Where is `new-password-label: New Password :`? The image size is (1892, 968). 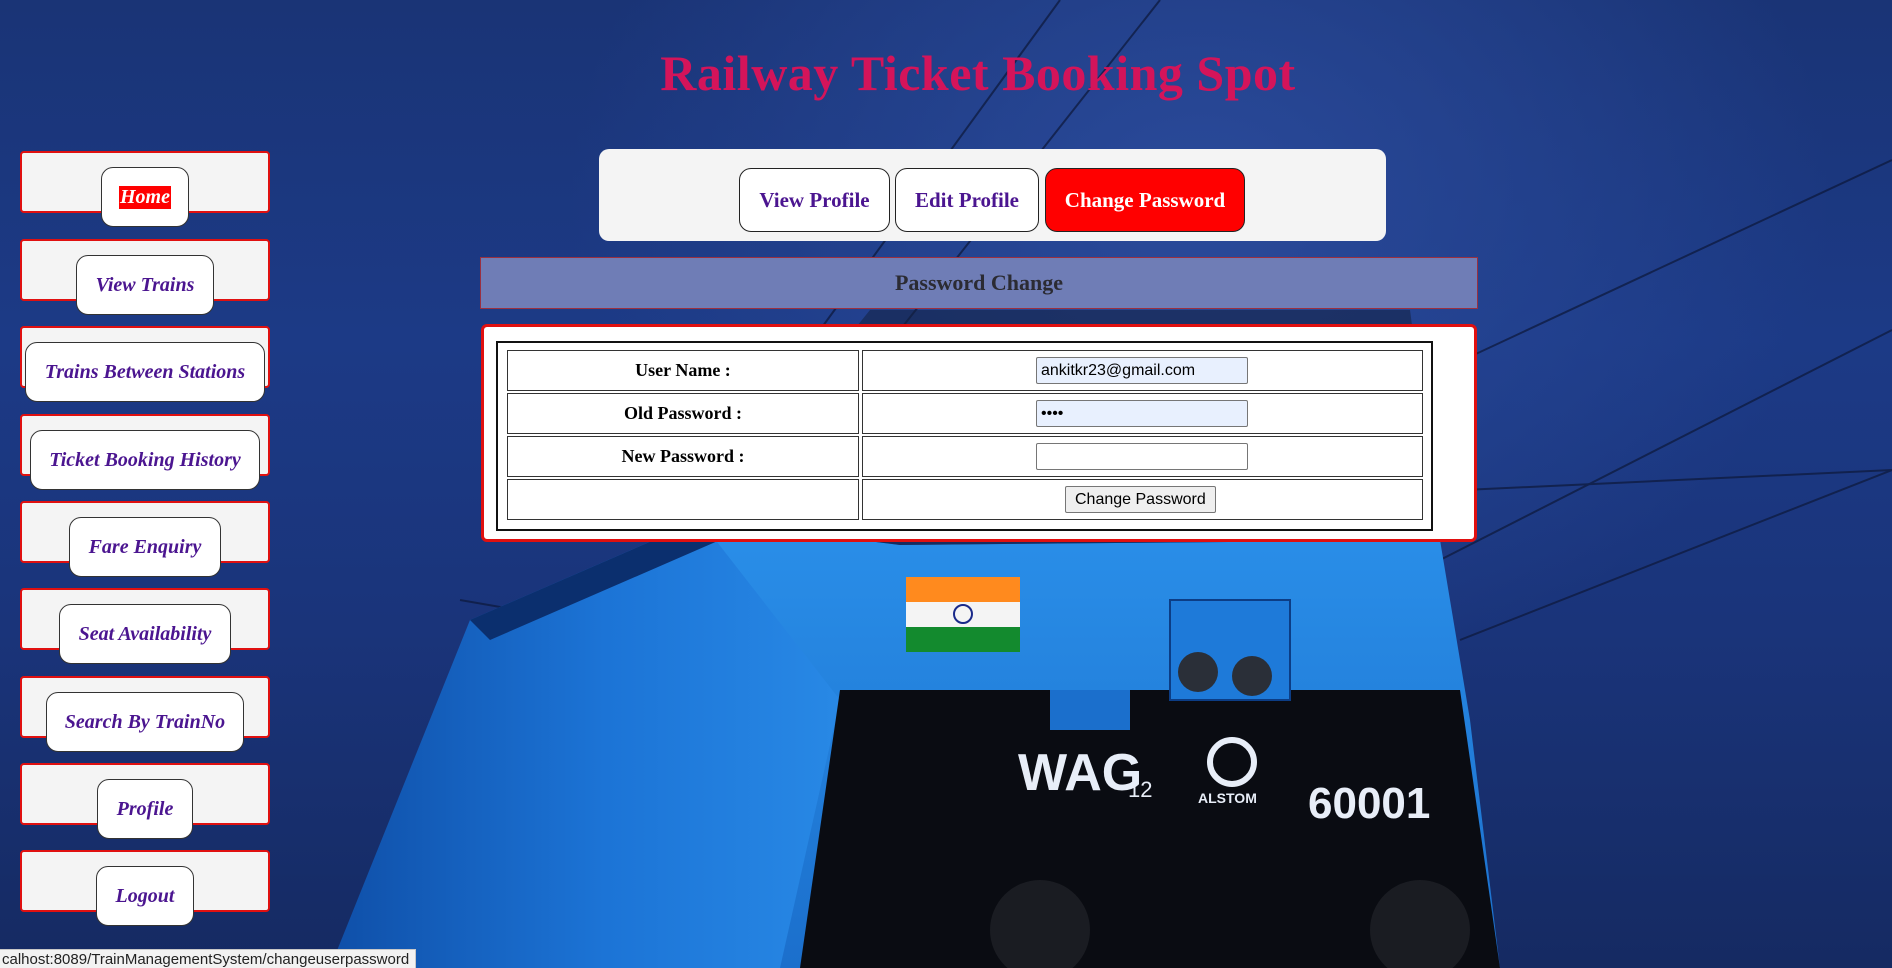
new-password-label: New Password : is located at coordinates (683, 456).